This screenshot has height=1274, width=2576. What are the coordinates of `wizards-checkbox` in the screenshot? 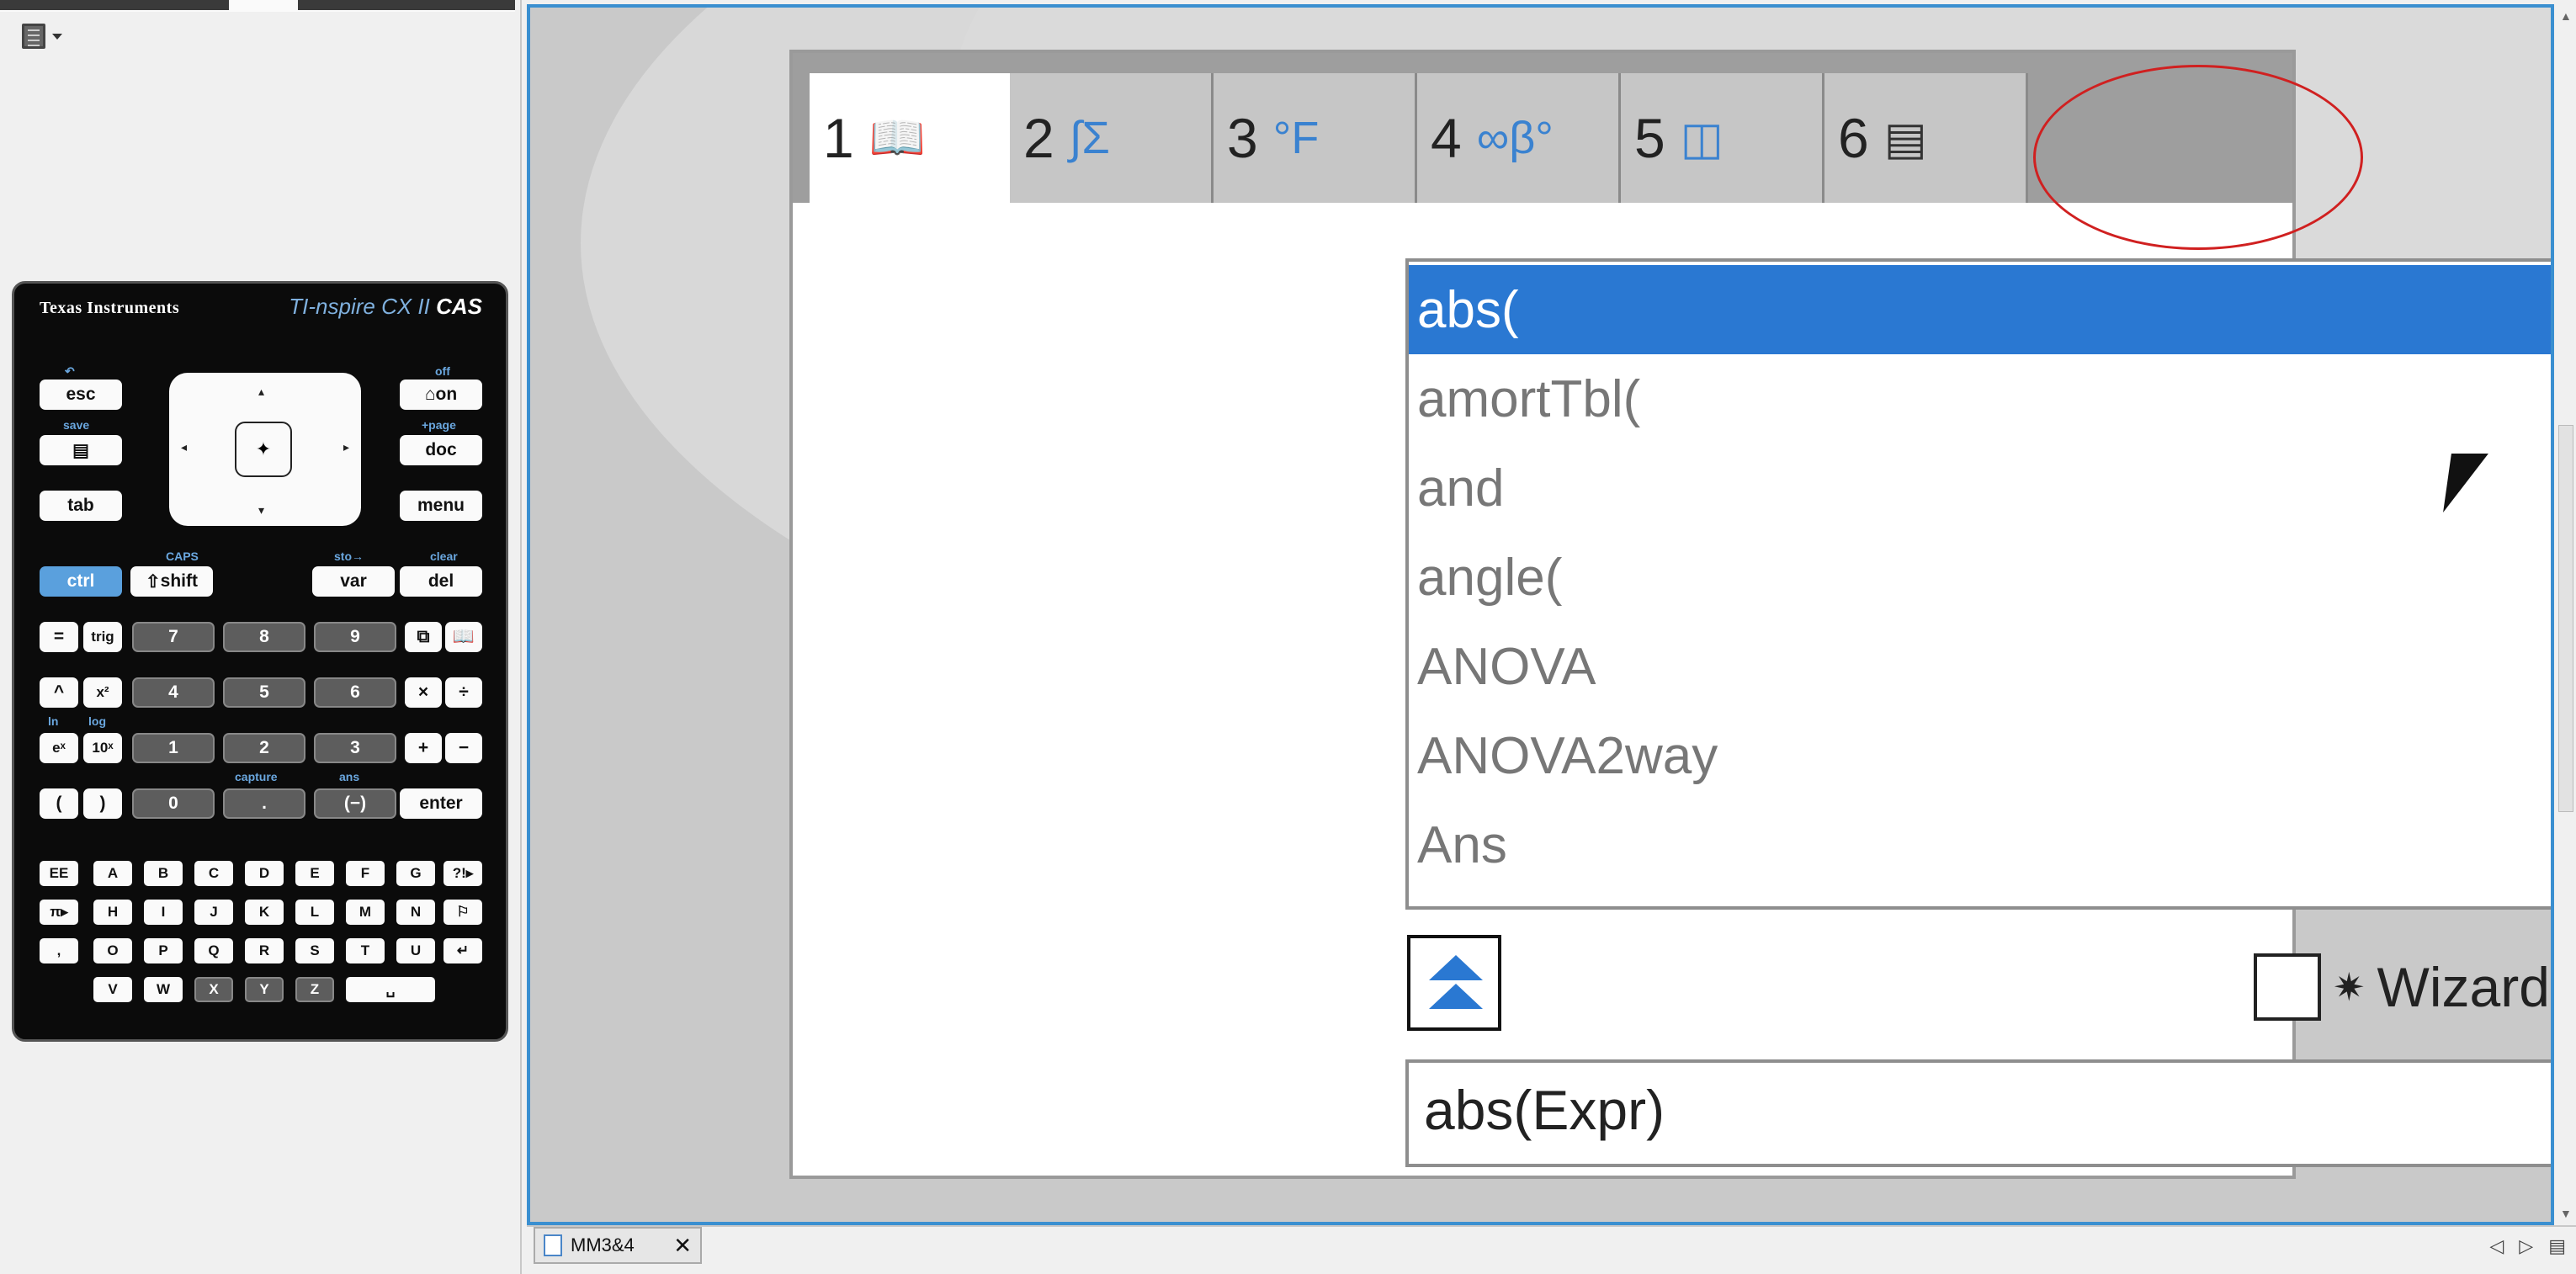 It's located at (2288, 987).